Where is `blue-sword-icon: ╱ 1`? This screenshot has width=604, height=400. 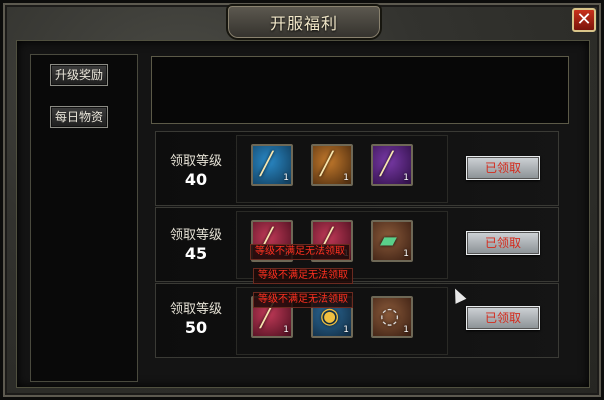 blue-sword-icon: ╱ 1 is located at coordinates (272, 165).